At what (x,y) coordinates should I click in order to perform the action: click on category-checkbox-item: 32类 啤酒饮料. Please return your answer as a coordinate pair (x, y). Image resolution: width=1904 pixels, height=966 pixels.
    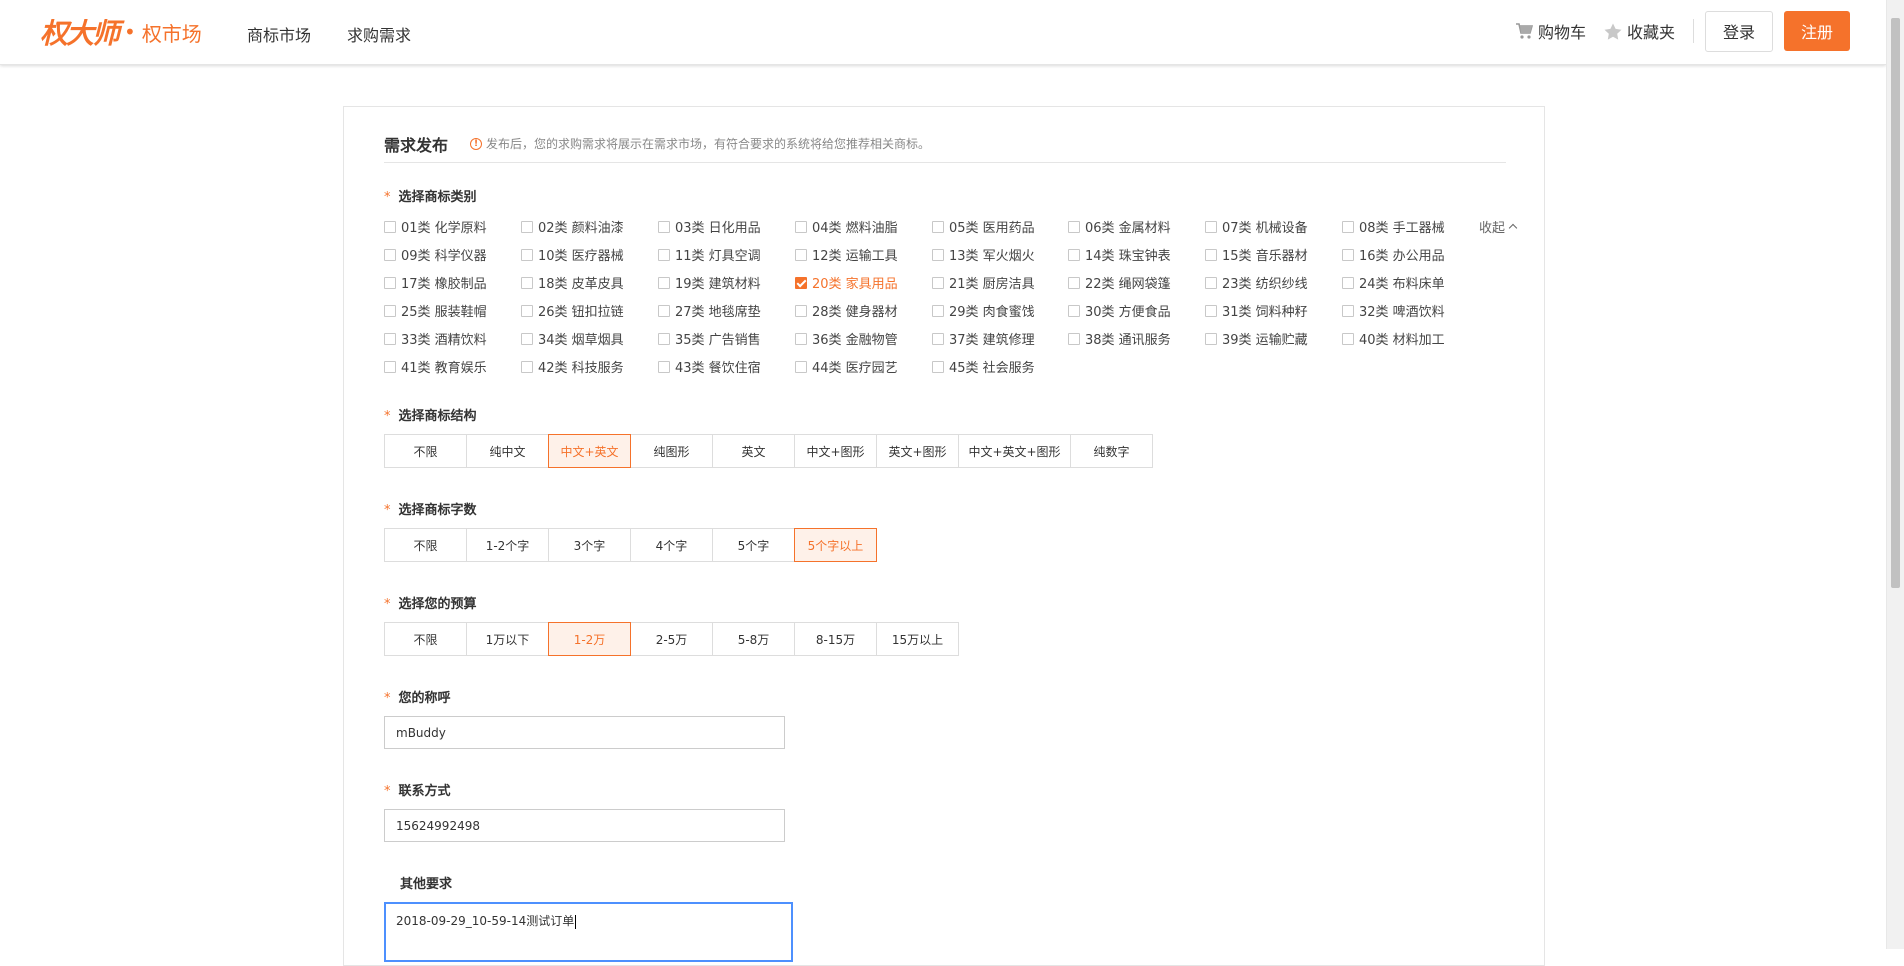
    Looking at the image, I should click on (1393, 310).